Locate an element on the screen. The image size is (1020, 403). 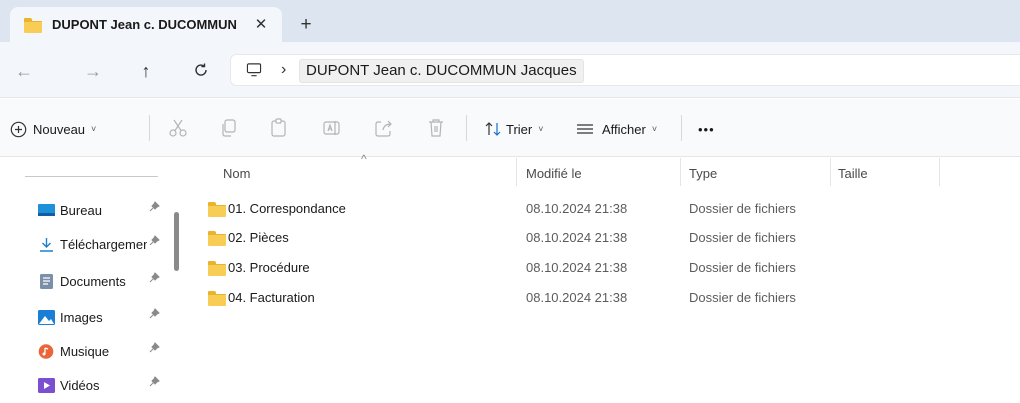
column-header-row: ^ Nom Modifié le Type Taille is located at coordinates (605, 170).